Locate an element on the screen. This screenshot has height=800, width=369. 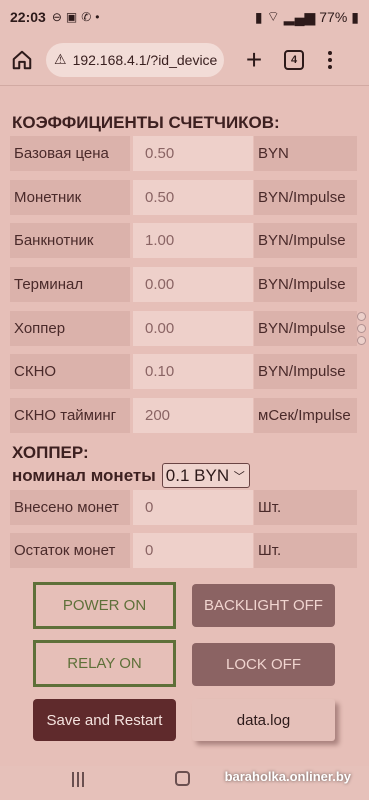
browser-toolbar: ⚠ 192.168.4.1/?id_device + 4 is located at coordinates (184, 60).